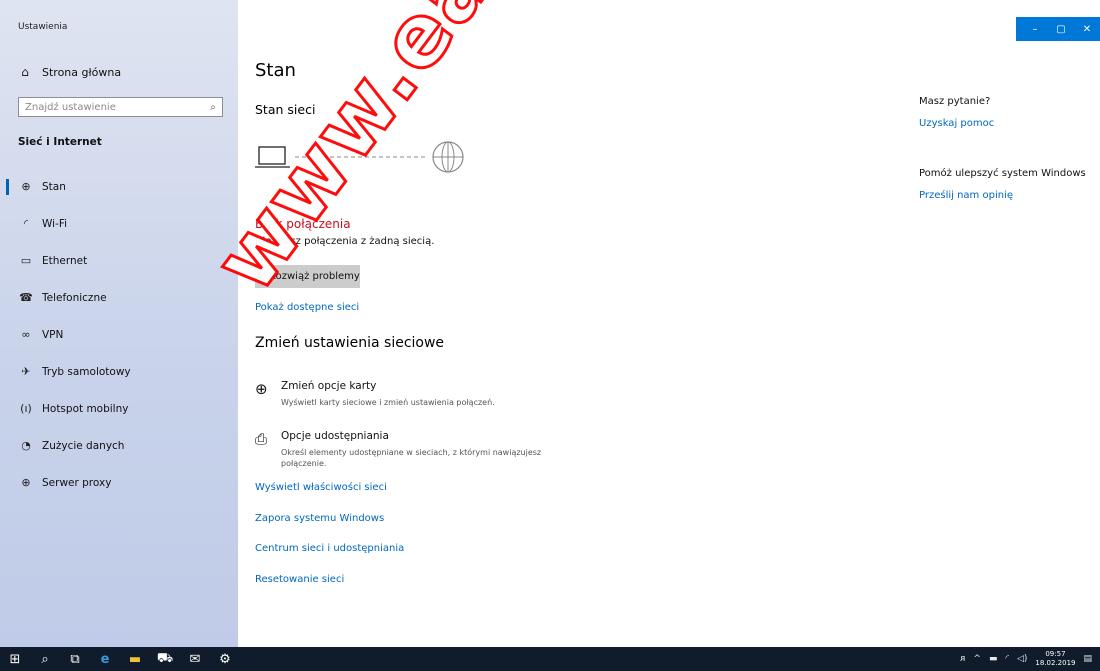  What do you see at coordinates (105, 659) in the screenshot?
I see `edge-icon: e` at bounding box center [105, 659].